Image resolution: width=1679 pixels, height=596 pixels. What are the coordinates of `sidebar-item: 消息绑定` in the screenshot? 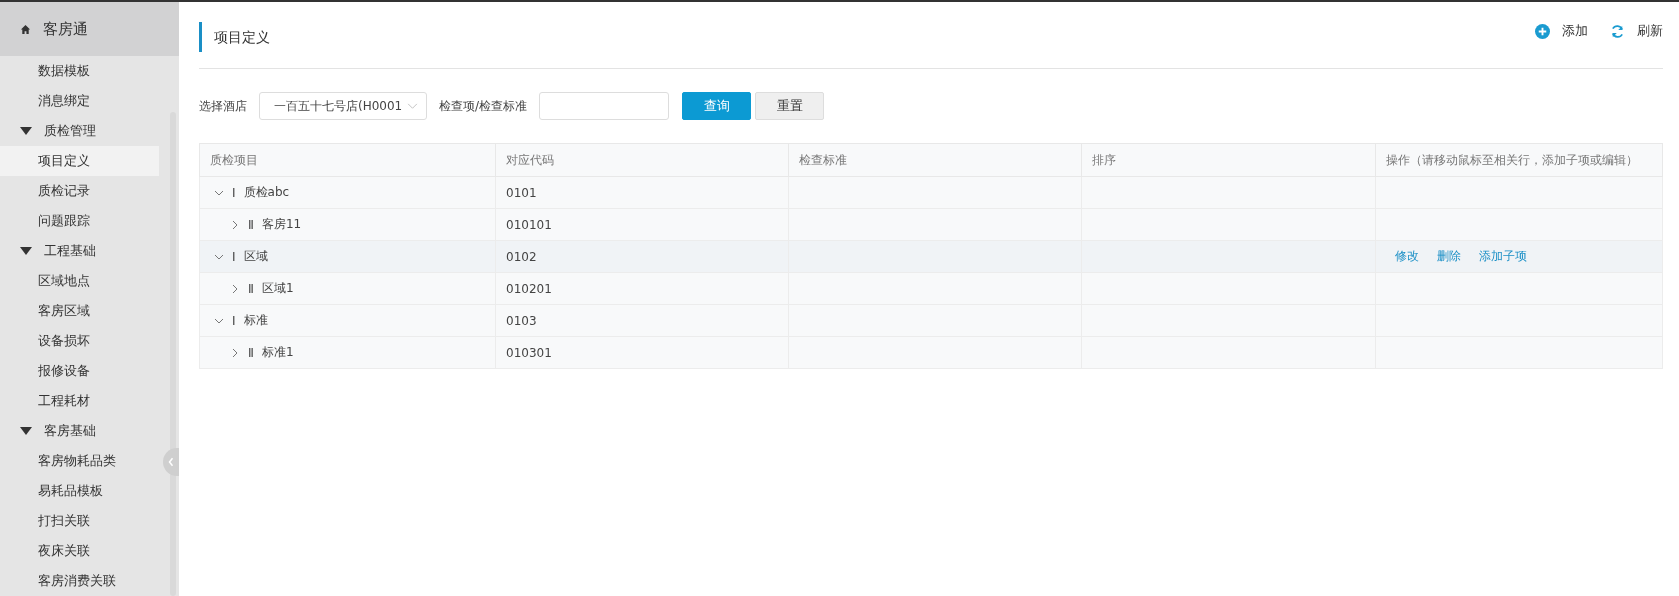 It's located at (79, 101).